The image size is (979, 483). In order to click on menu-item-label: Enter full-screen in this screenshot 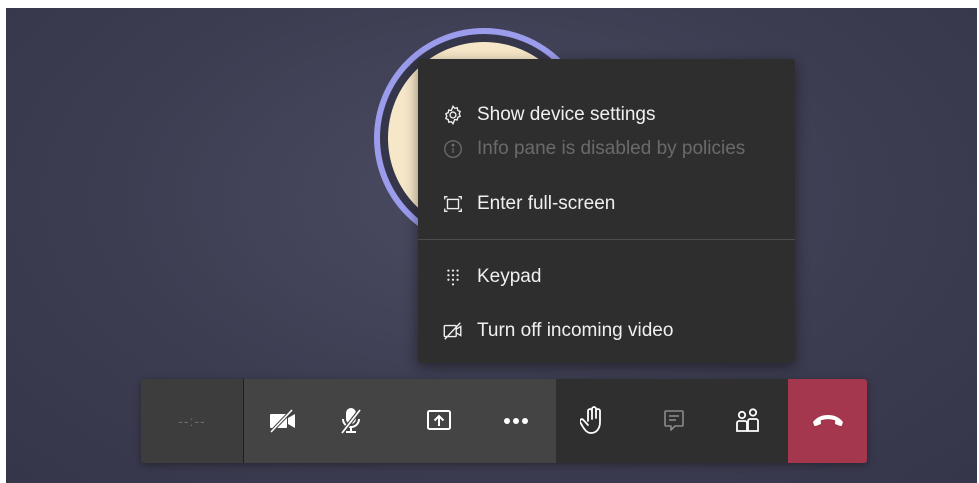, I will do `click(546, 203)`.